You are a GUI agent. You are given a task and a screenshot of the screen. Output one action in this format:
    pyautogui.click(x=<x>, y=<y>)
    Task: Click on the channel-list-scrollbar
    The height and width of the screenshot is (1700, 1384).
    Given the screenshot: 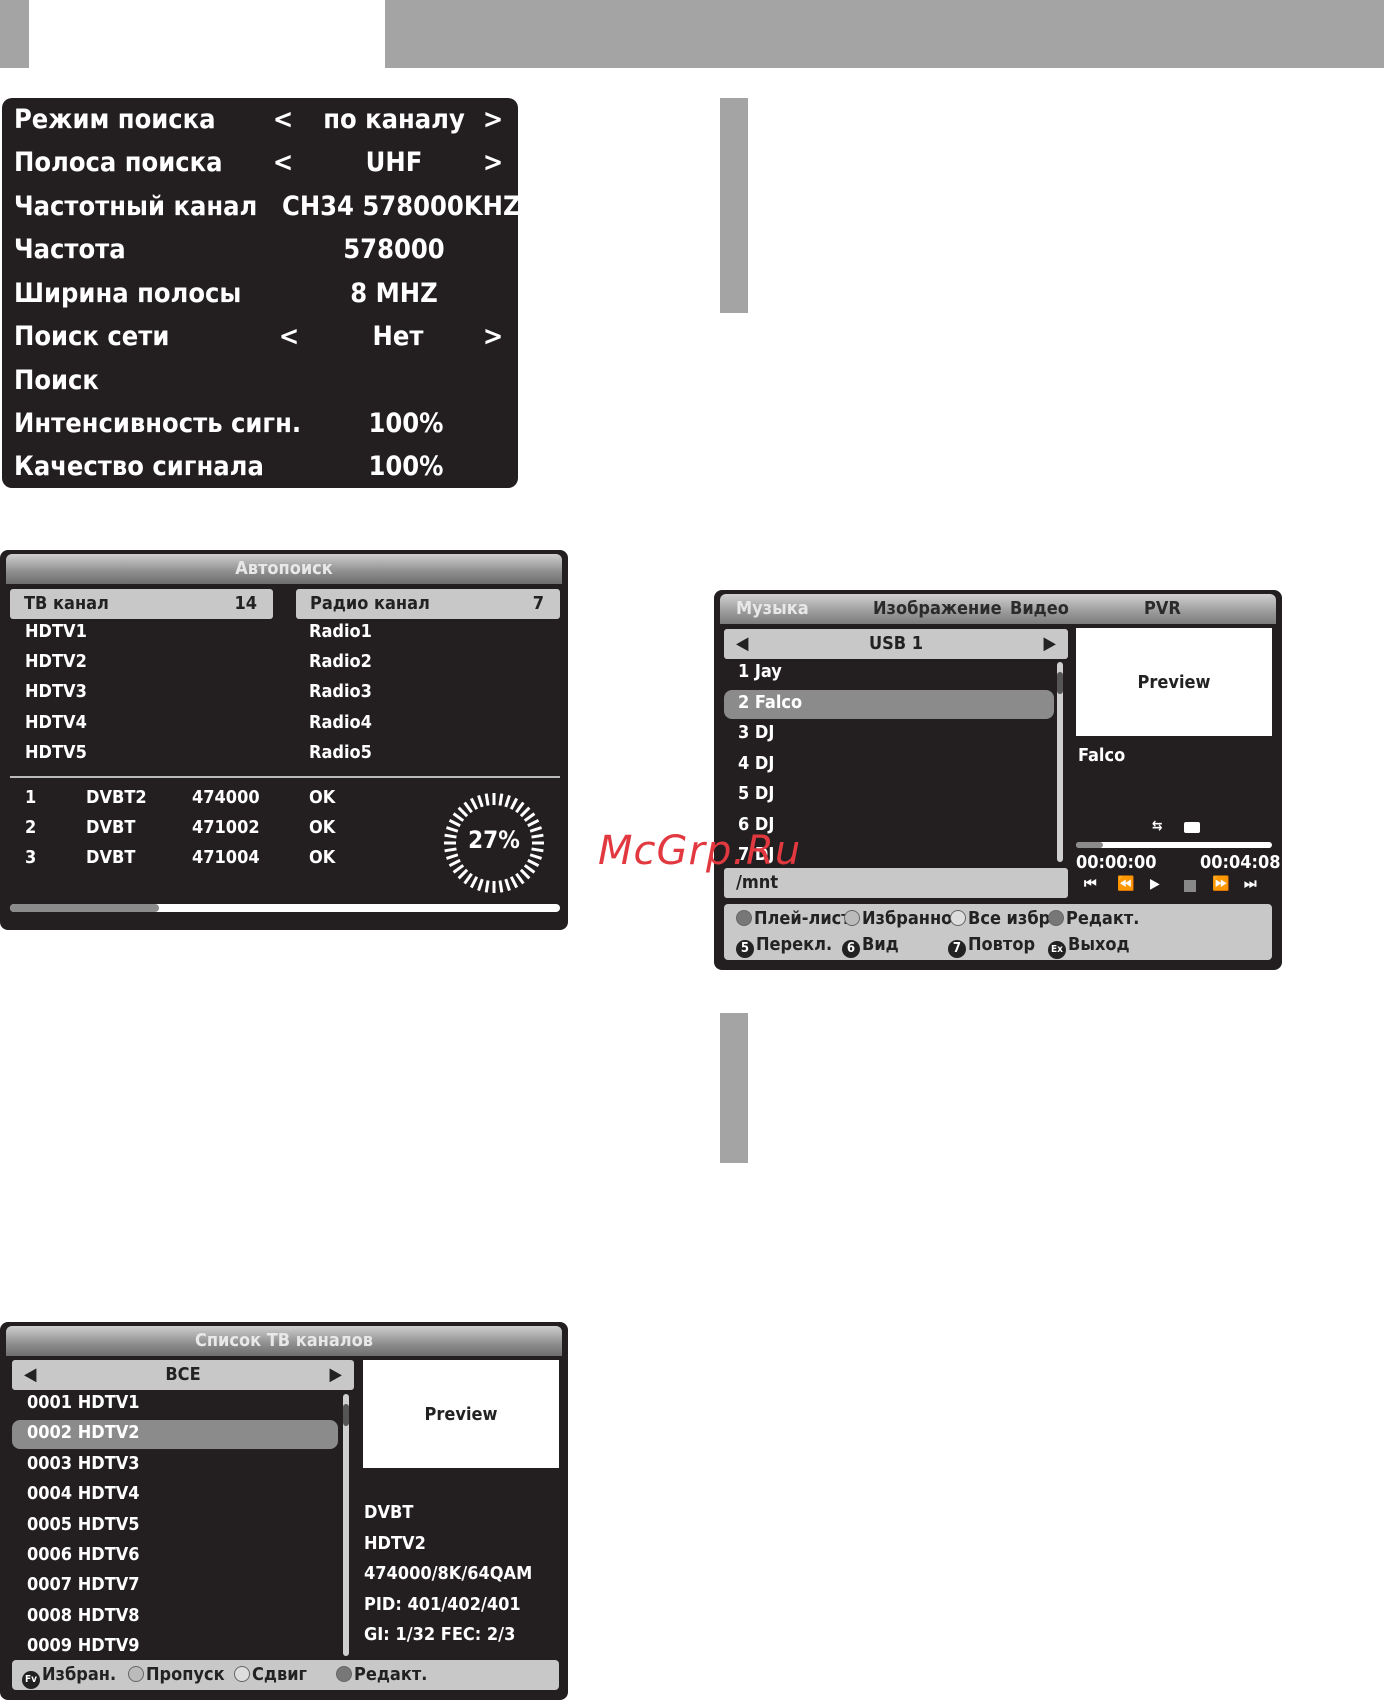 What is the action you would take?
    pyautogui.click(x=346, y=1525)
    